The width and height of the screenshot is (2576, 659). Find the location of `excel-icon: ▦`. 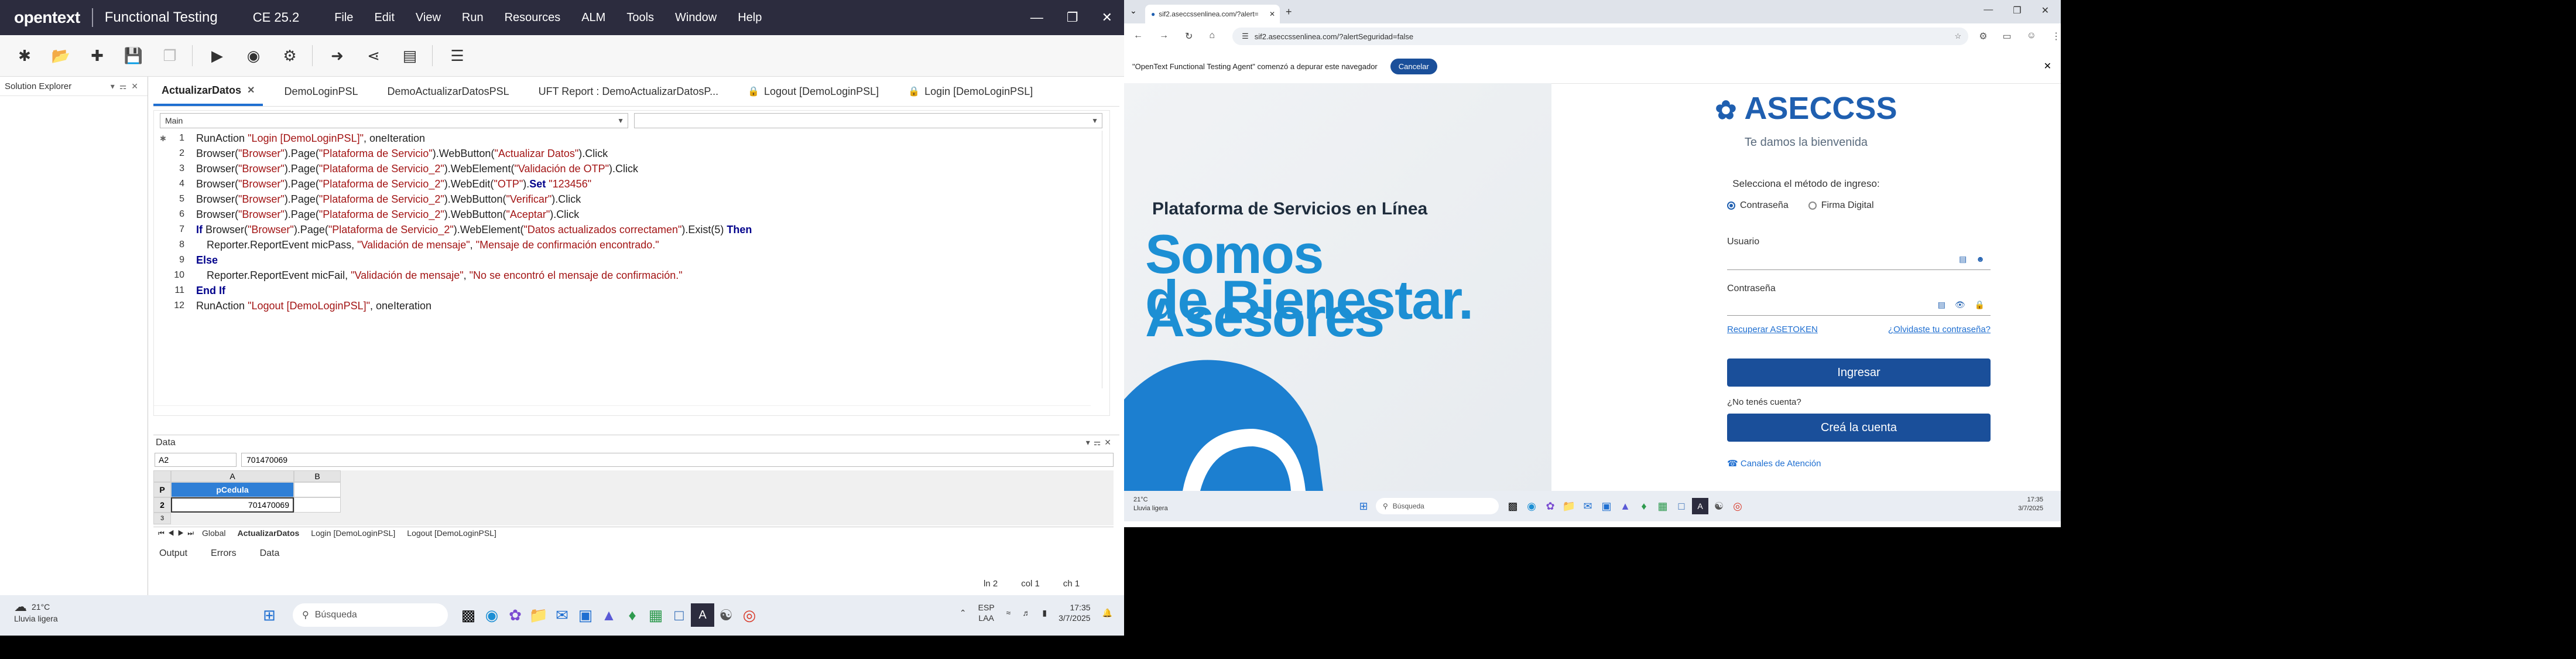

excel-icon: ▦ is located at coordinates (1662, 506).